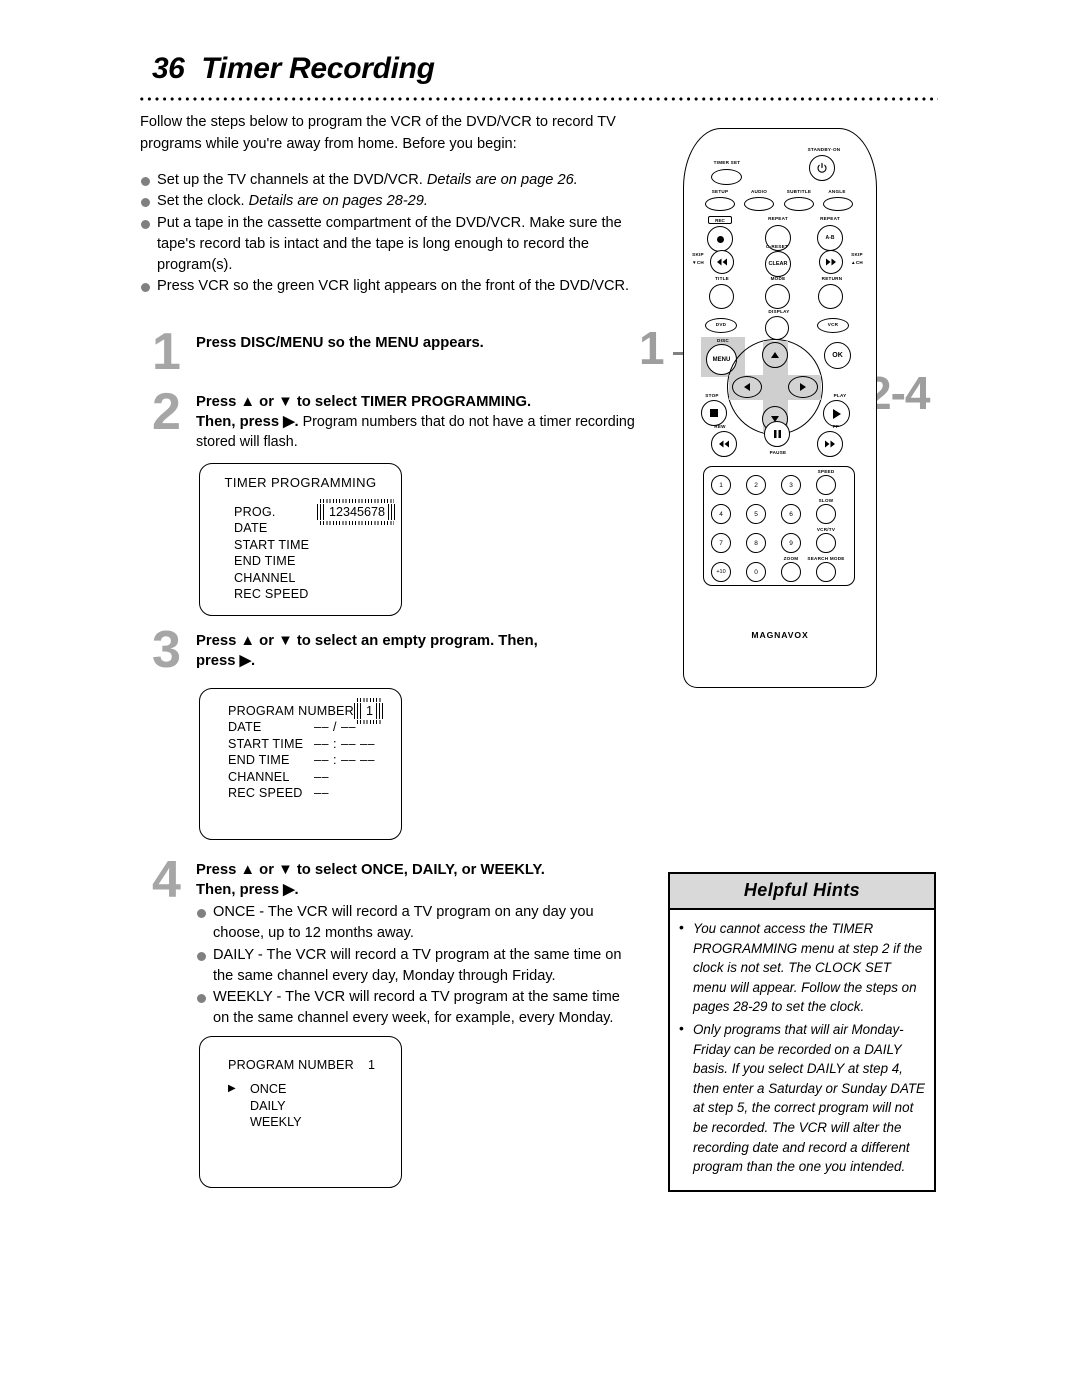  Describe the element at coordinates (836, 426) in the screenshot. I see `ff-label: FF` at that location.